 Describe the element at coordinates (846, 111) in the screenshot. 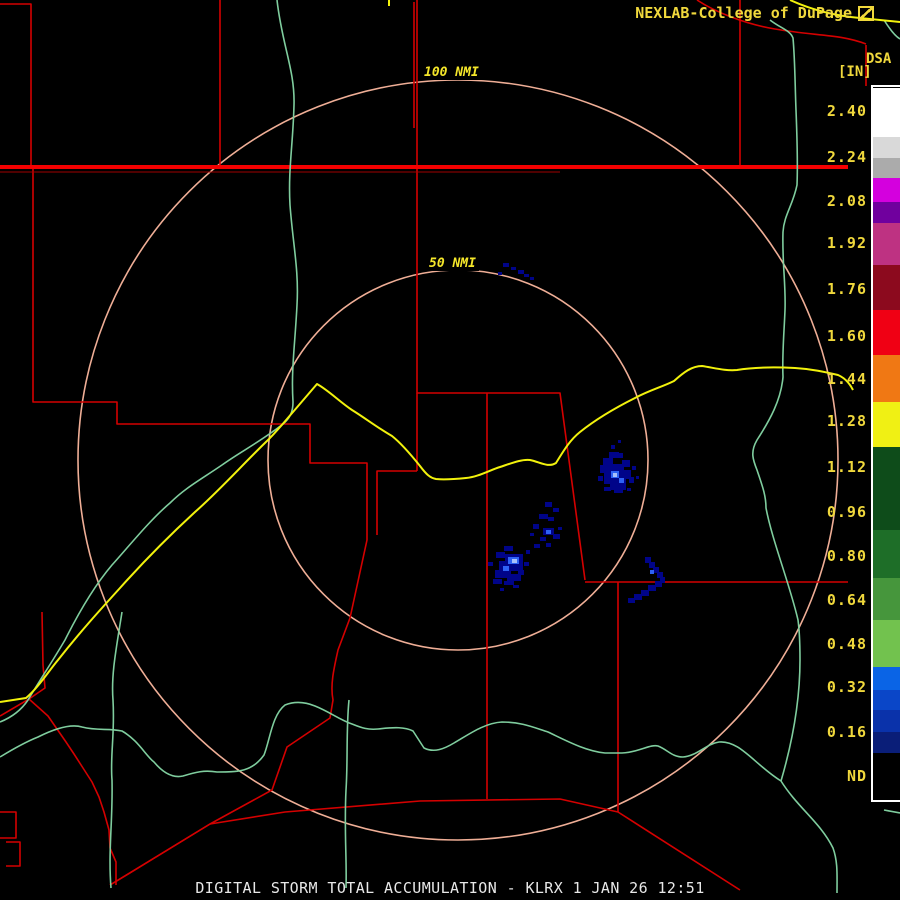

I see `scale-label: 2.40` at that location.